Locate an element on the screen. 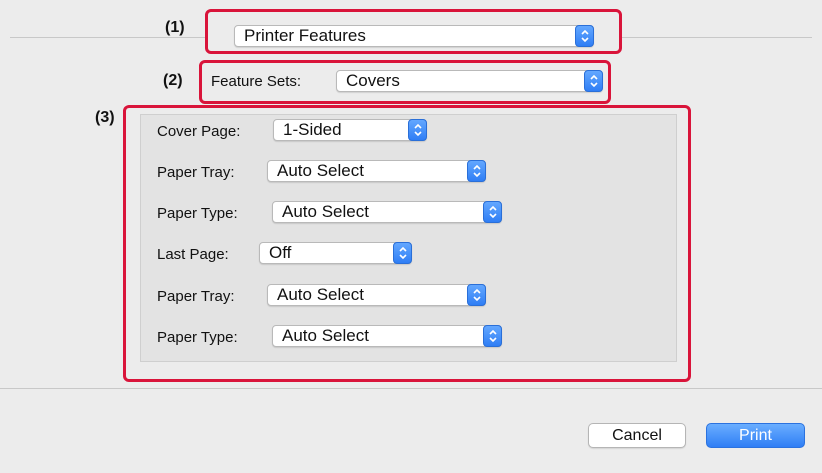  top-separator-left is located at coordinates (109, 37).